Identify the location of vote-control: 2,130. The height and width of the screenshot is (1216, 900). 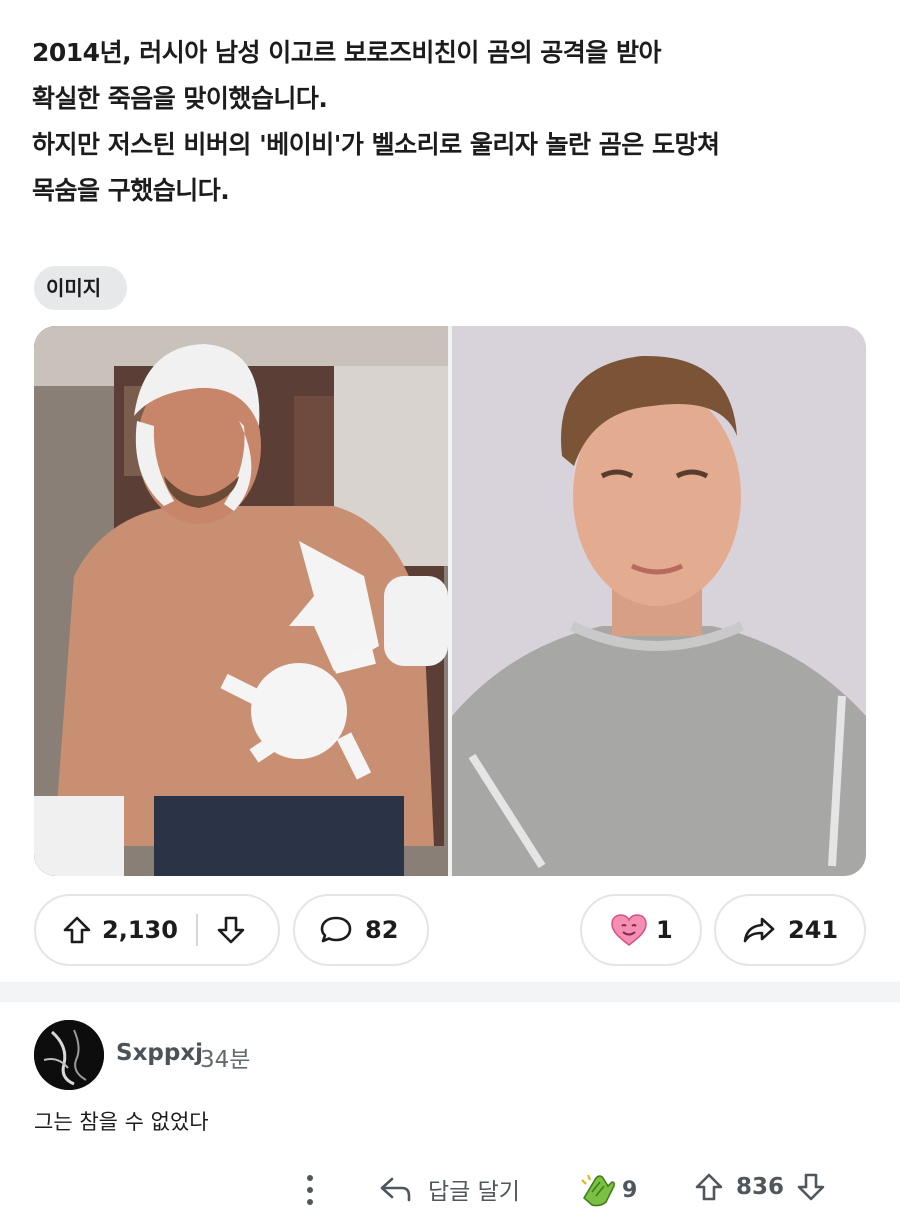
(157, 930).